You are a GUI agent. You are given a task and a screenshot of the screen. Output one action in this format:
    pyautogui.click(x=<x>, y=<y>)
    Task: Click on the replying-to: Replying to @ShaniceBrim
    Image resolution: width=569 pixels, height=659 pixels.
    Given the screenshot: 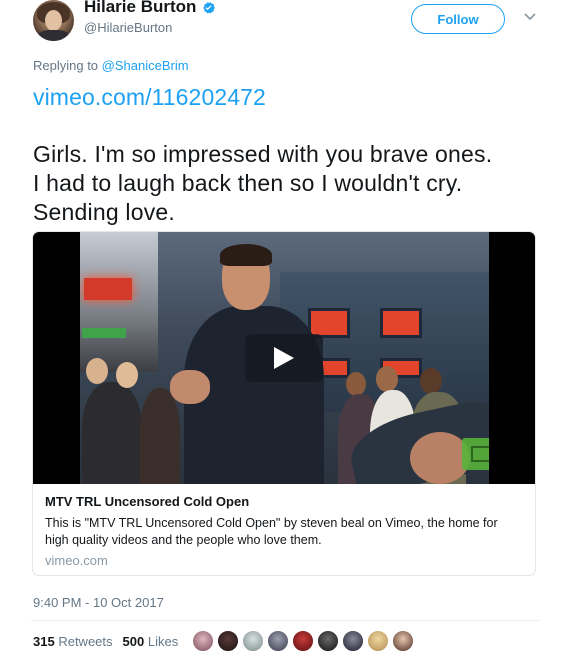 What is the action you would take?
    pyautogui.click(x=111, y=65)
    